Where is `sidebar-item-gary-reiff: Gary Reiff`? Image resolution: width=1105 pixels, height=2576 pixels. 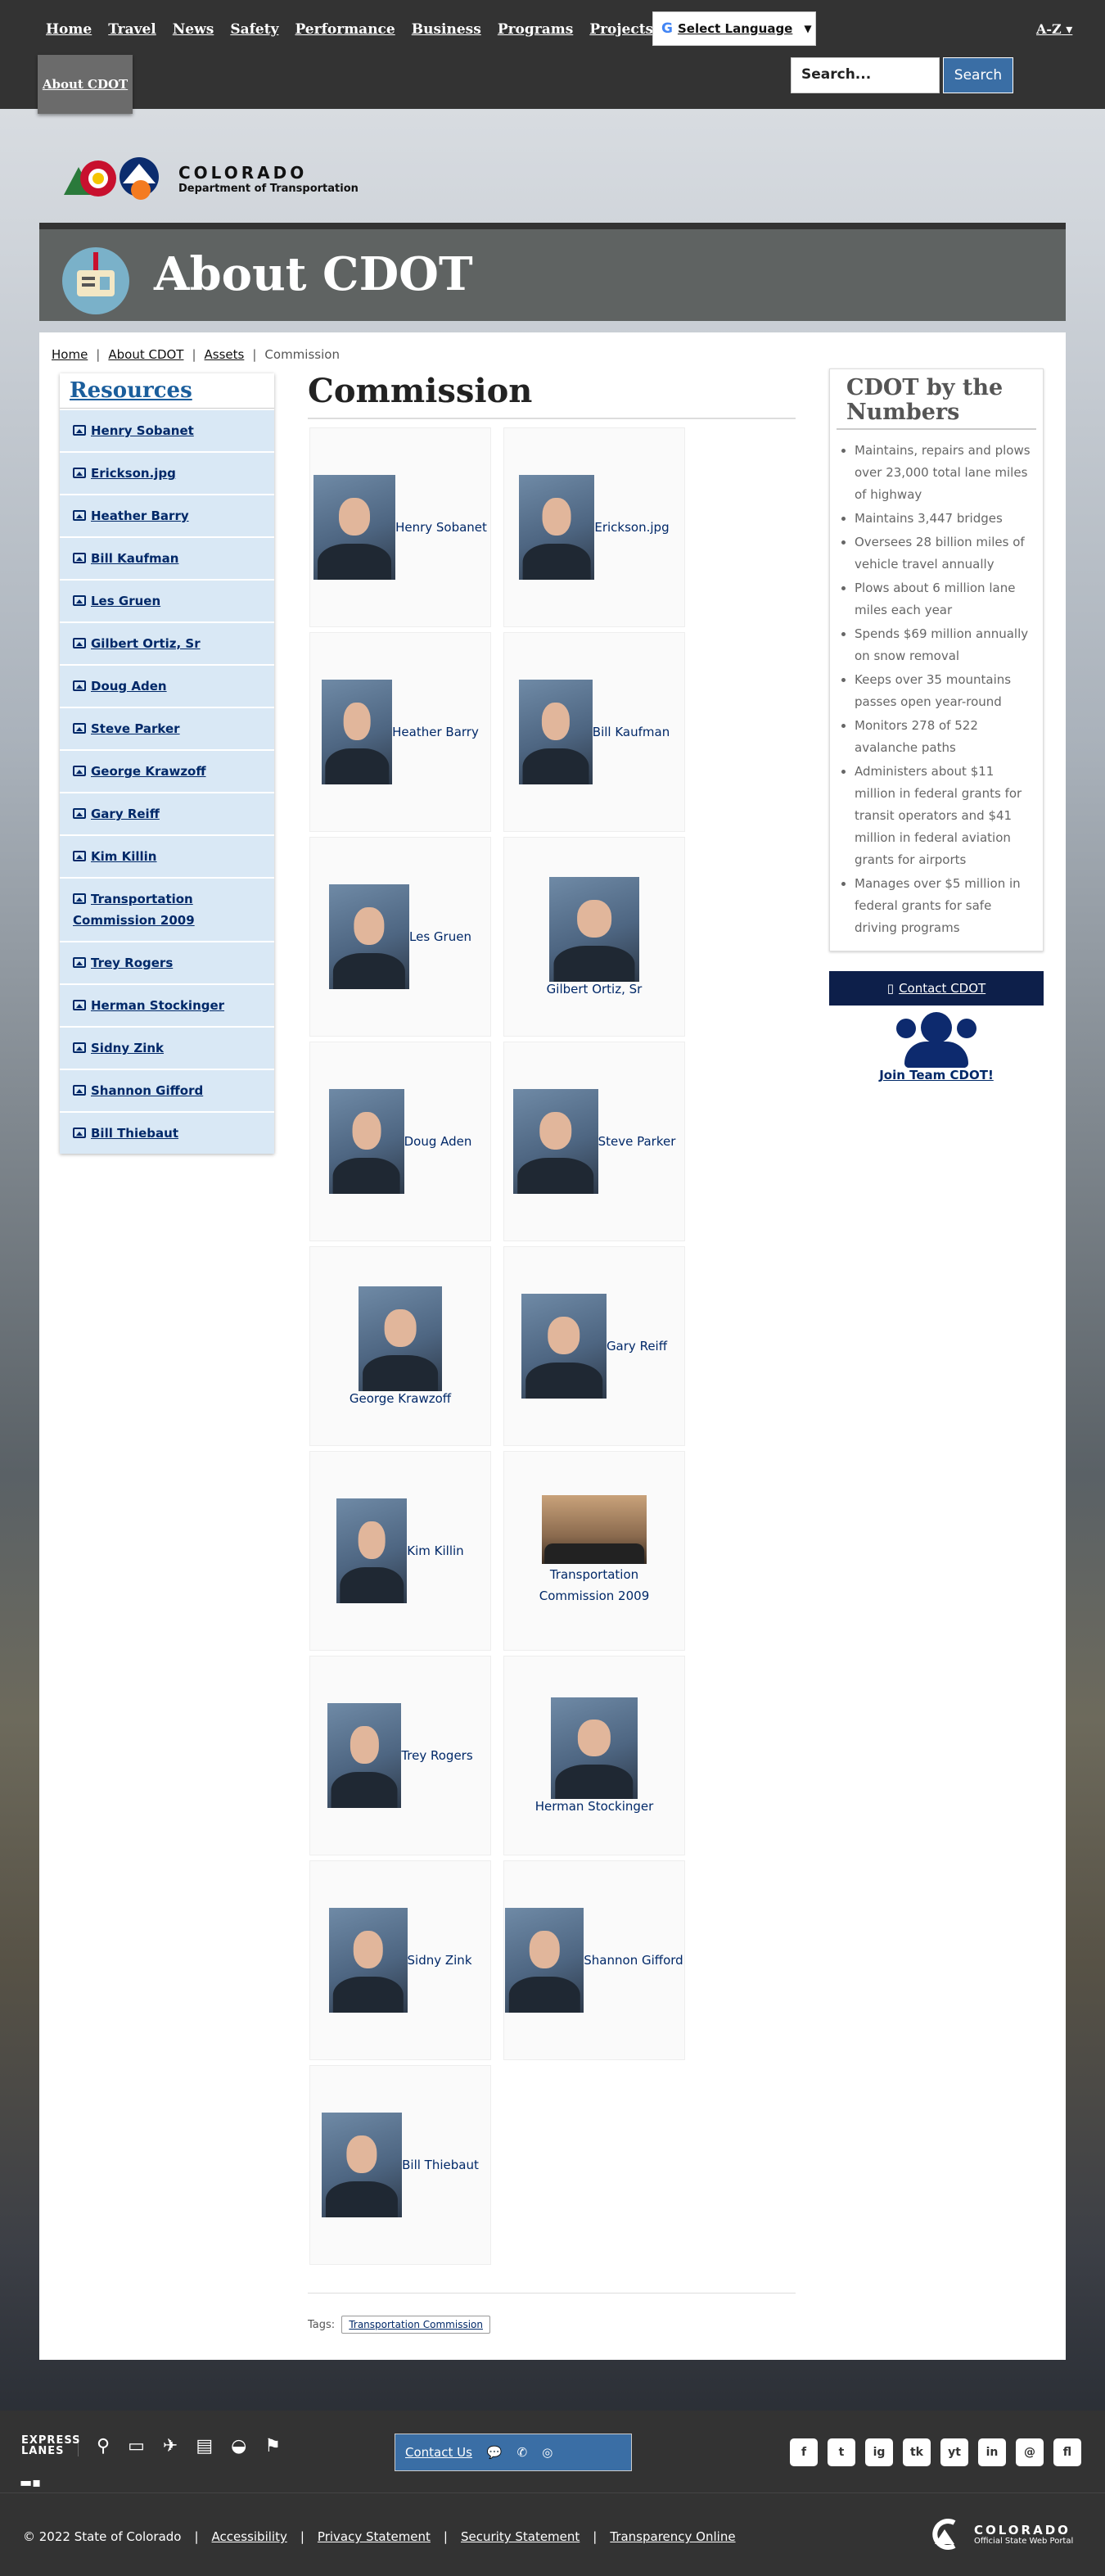 sidebar-item-gary-reiff: Gary Reiff is located at coordinates (167, 813).